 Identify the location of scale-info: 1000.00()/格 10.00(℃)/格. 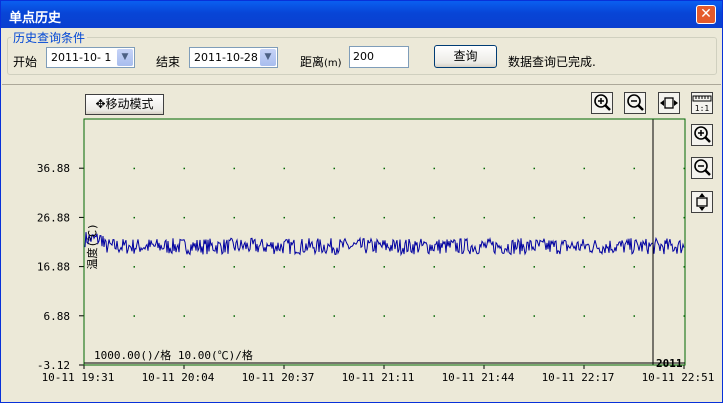
(173, 355).